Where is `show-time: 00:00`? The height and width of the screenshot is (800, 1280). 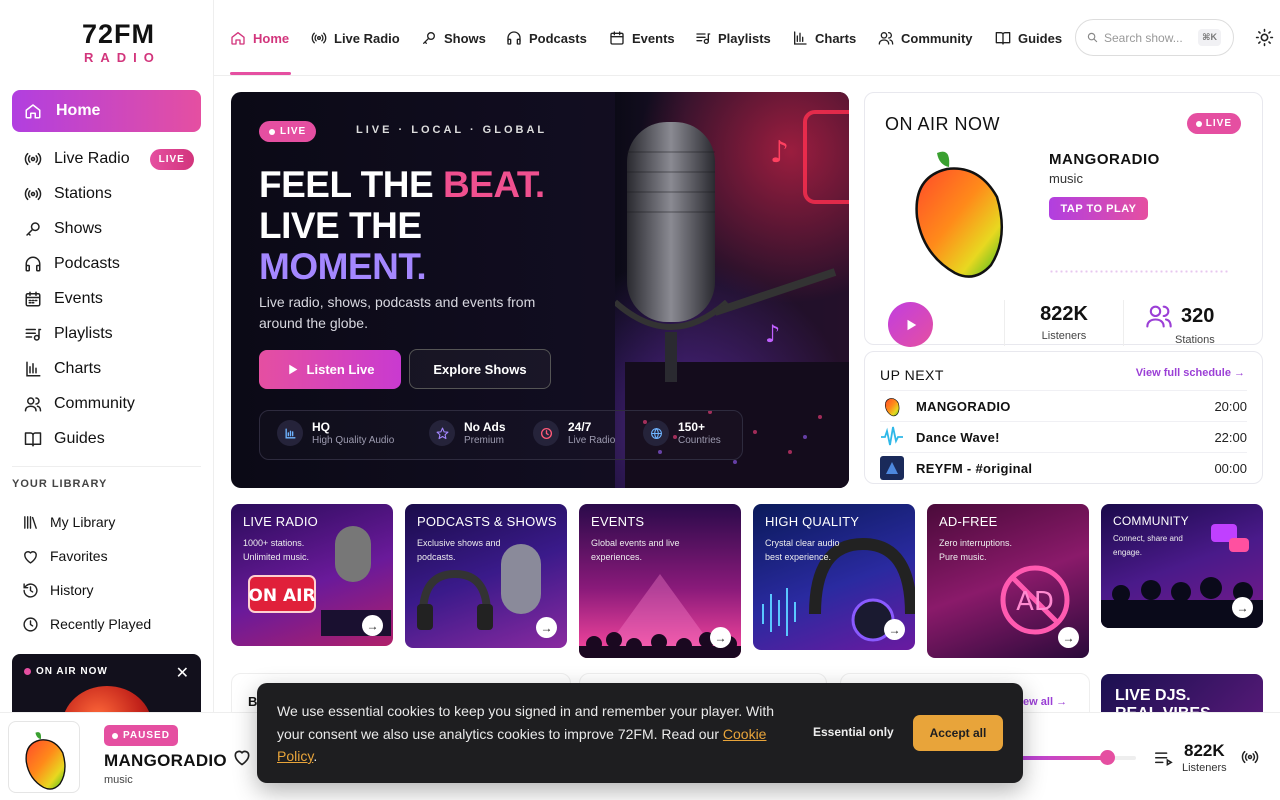
show-time: 00:00 is located at coordinates (1230, 468).